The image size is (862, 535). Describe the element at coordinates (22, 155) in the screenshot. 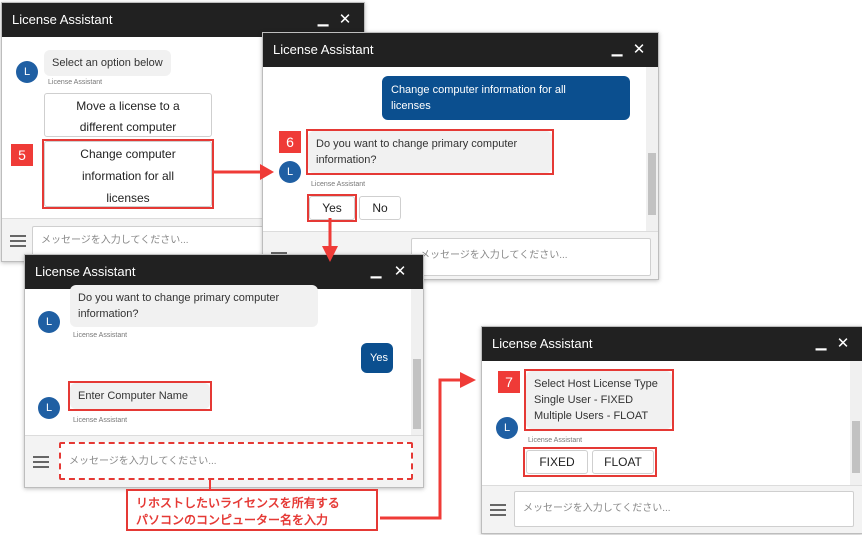

I see `step-badge: 5` at that location.